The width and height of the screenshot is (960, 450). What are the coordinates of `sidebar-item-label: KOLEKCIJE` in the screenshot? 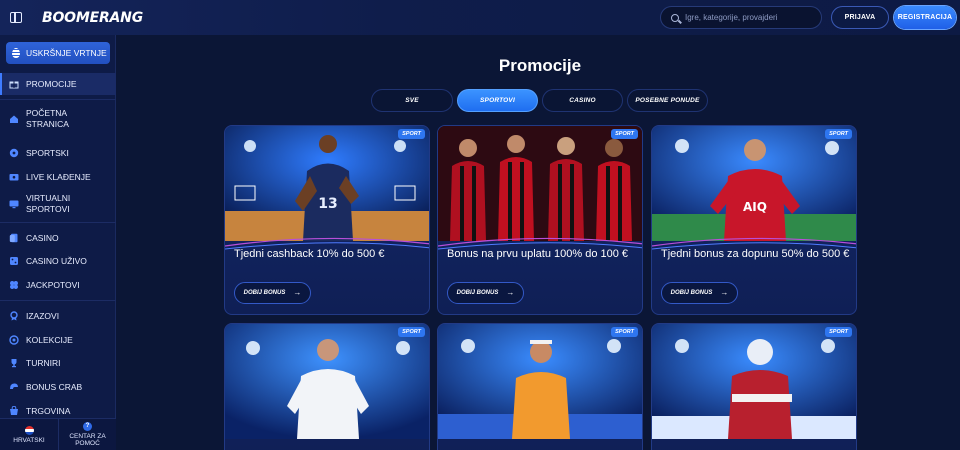 It's located at (49, 339).